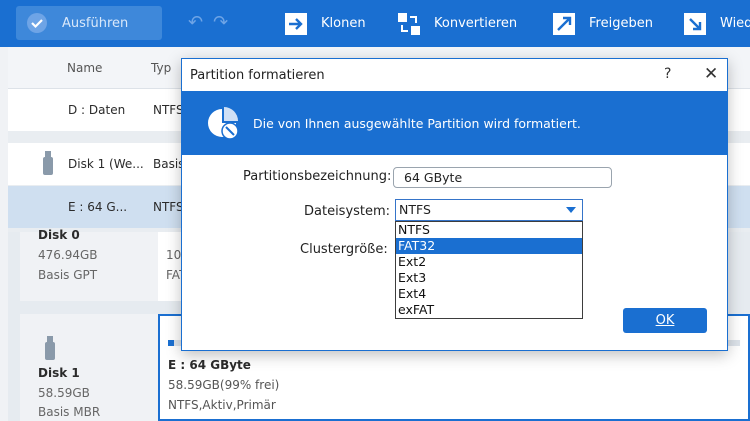 This screenshot has width=750, height=421. What do you see at coordinates (89, 367) in the screenshot?
I see `disk1-card: Disk 1 58.59GB Basis MBR` at bounding box center [89, 367].